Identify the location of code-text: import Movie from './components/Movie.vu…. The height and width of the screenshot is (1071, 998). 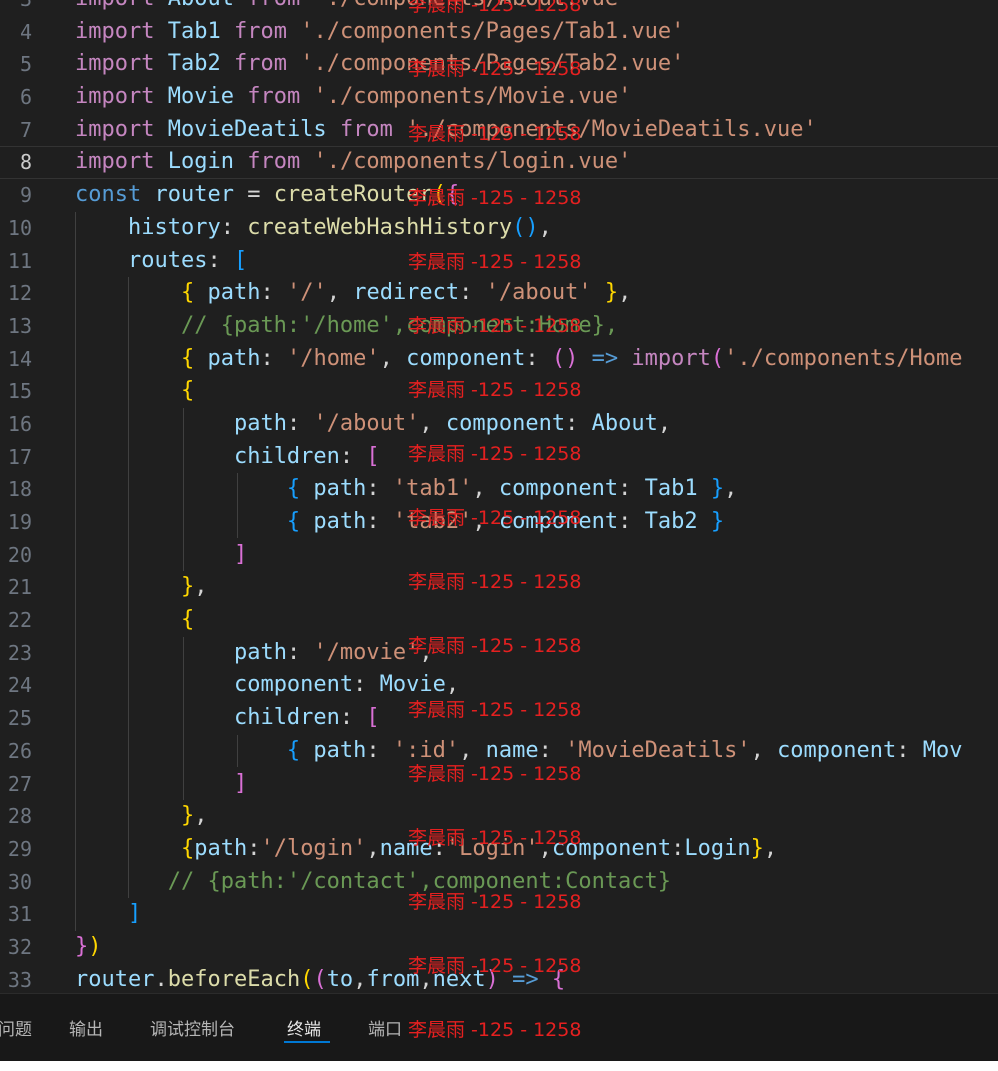
(353, 97).